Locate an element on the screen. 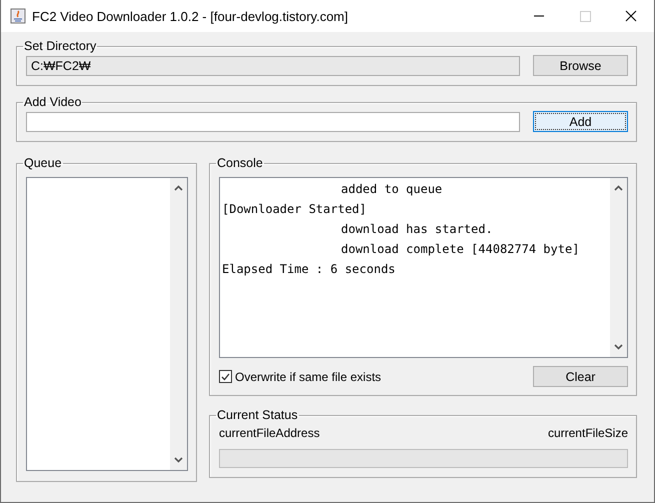 This screenshot has width=655, height=503. browse-button: Browse is located at coordinates (580, 65).